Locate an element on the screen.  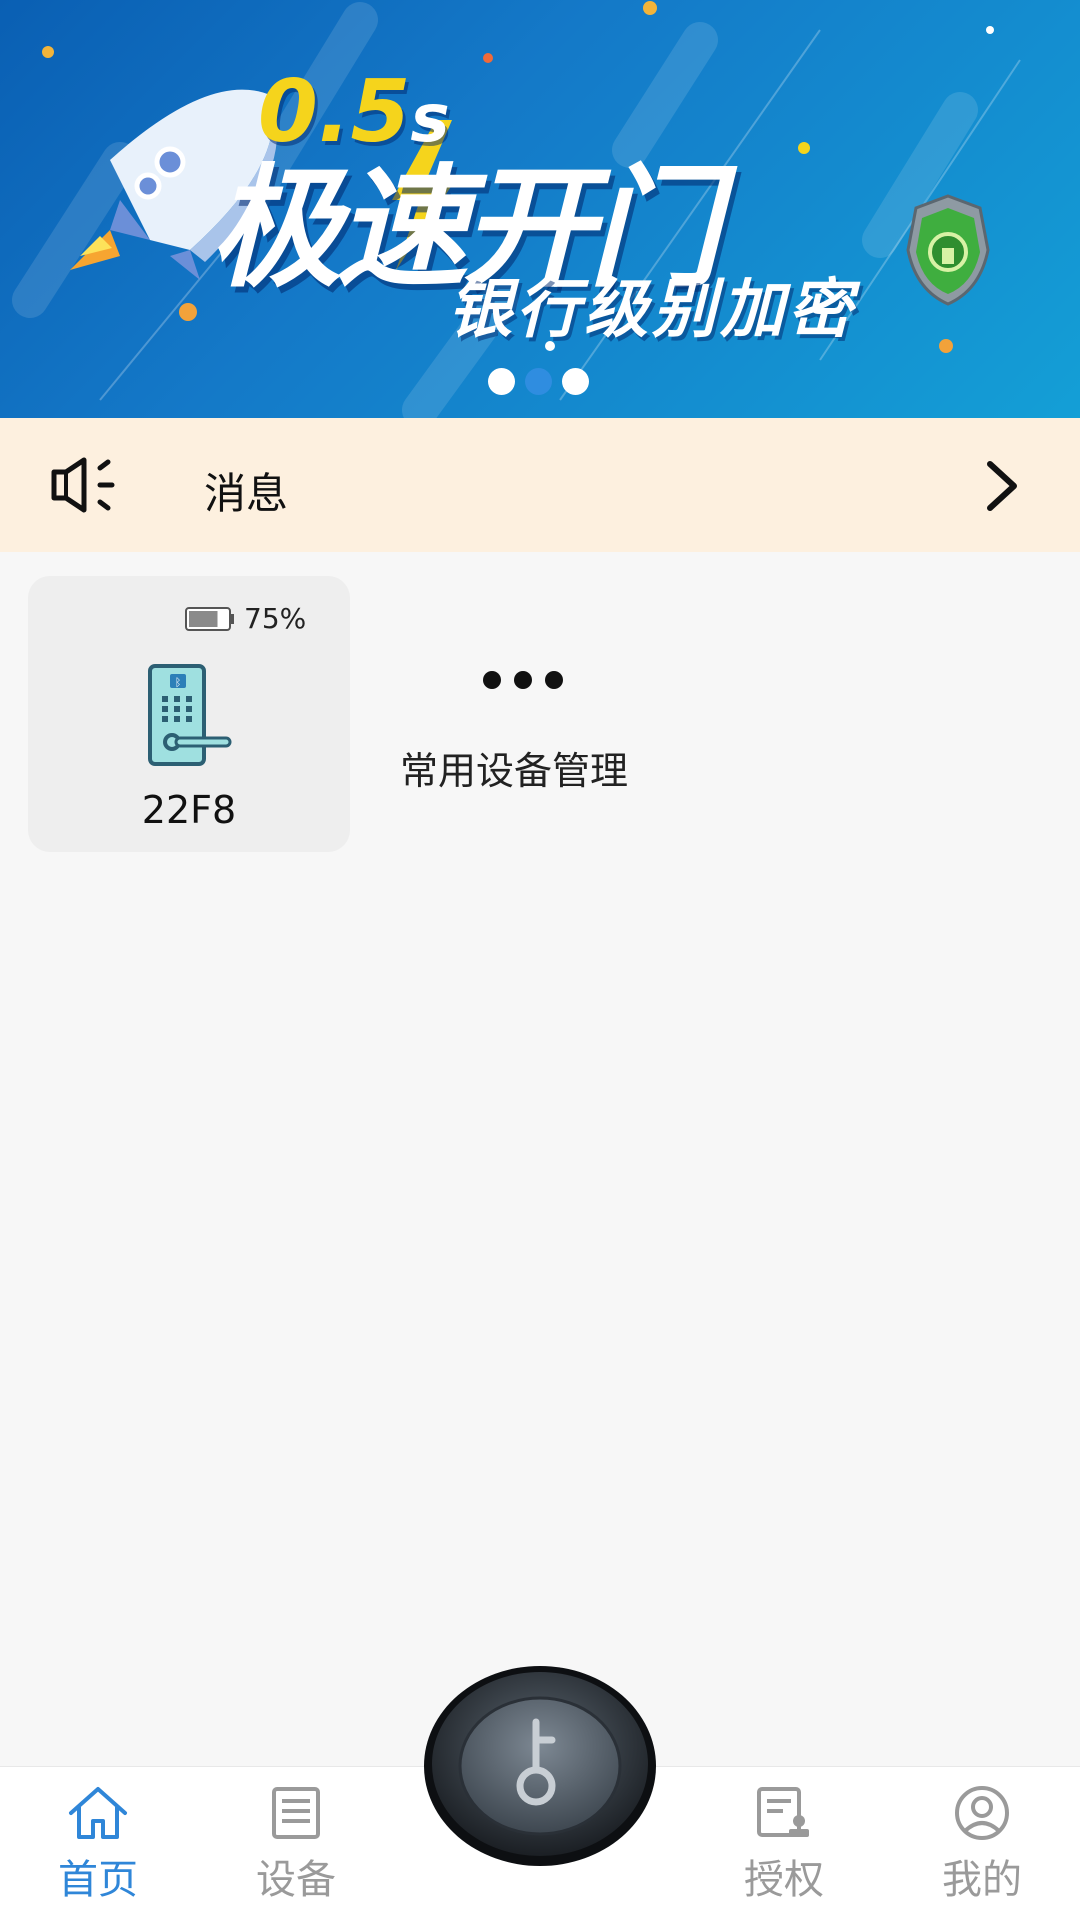
battery-percent: 75% is located at coordinates (275, 618).